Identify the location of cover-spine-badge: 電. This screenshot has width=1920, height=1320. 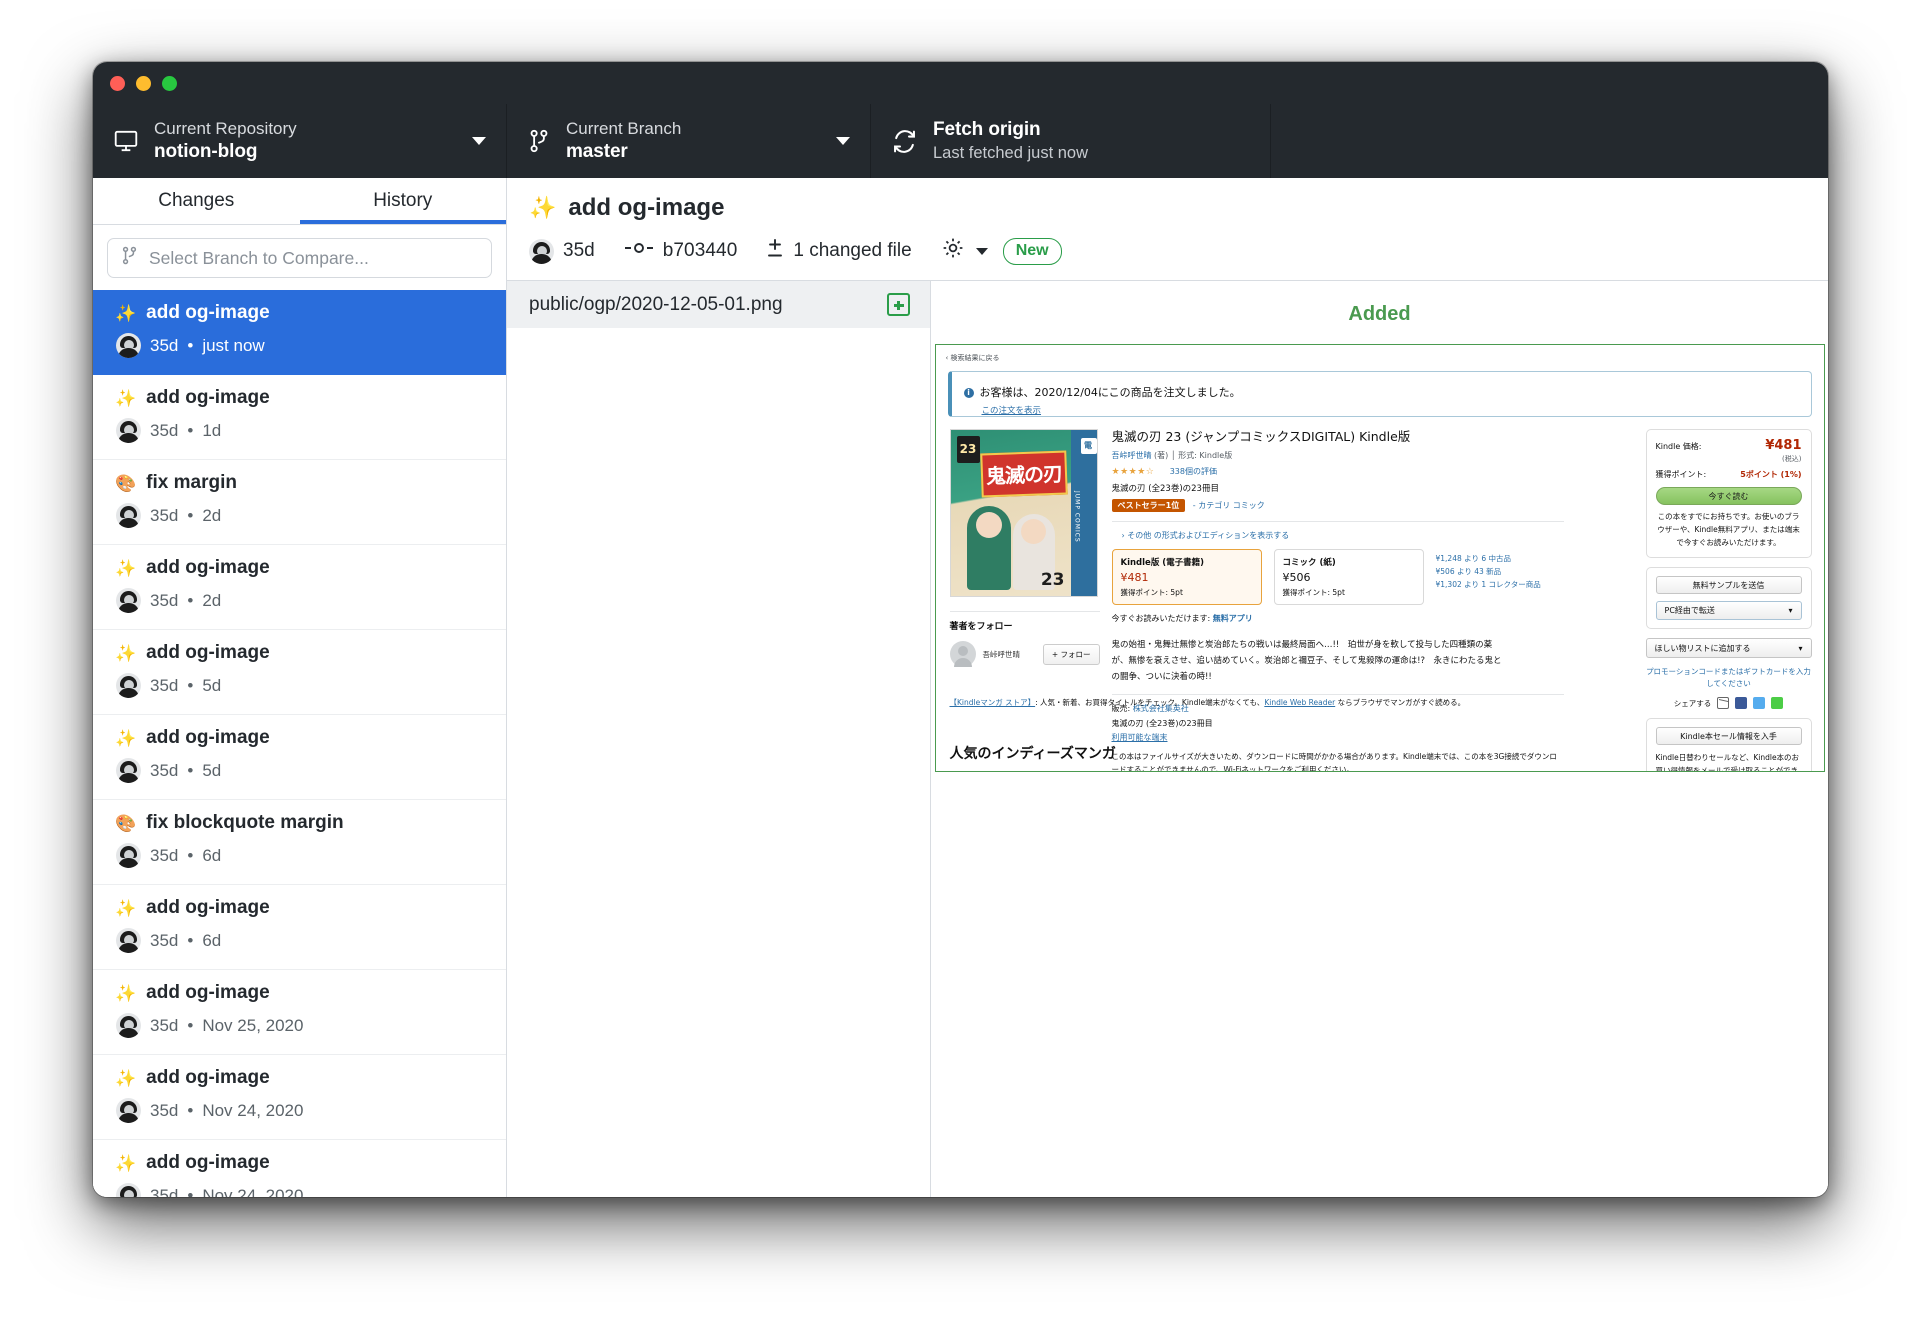
(1088, 446).